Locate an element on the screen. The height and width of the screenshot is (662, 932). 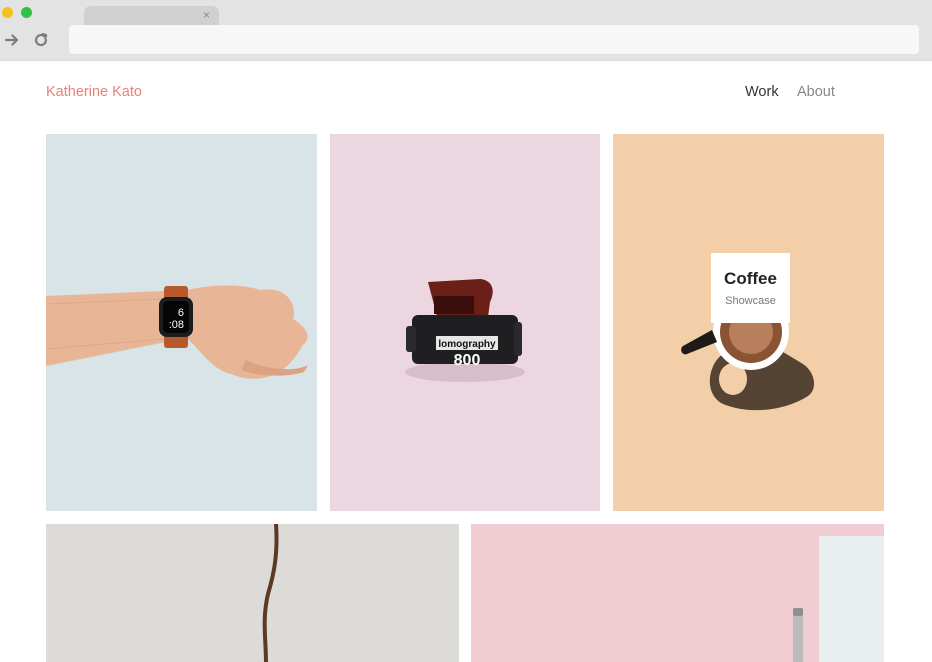
hover-card-subtitle: Showcase is located at coordinates (750, 301).